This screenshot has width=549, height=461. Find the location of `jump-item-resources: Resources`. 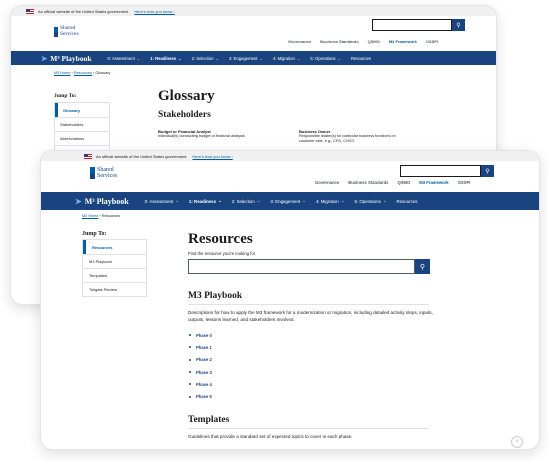

jump-item-resources: Resources is located at coordinates (114, 247).